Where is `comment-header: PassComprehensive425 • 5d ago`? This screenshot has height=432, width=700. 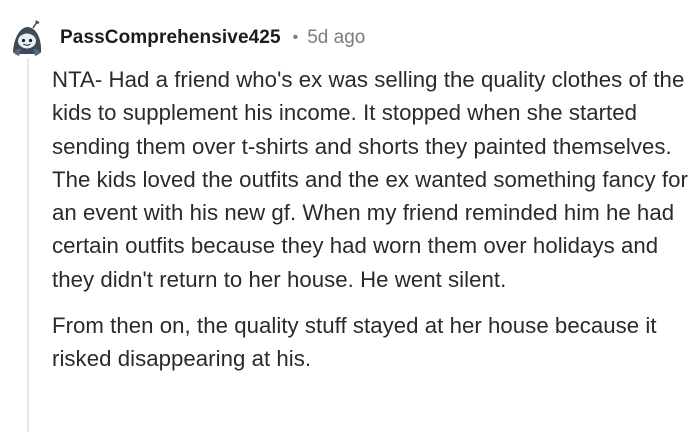
comment-header: PassComprehensive425 • 5d ago is located at coordinates (212, 38).